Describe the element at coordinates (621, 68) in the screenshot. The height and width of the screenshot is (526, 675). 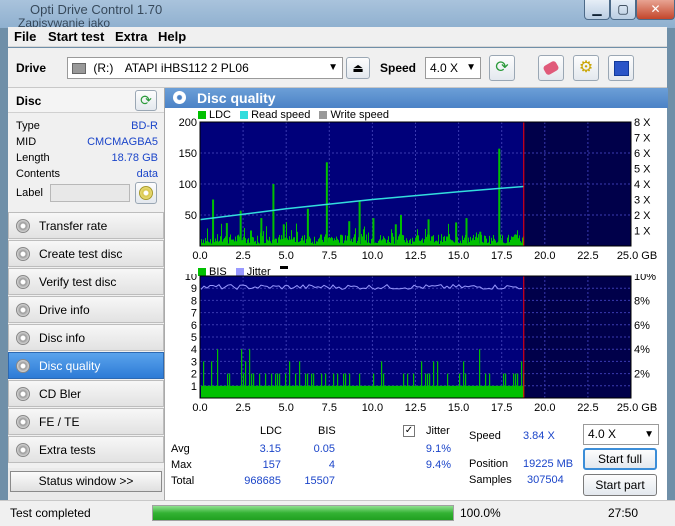
I see `save-button` at that location.